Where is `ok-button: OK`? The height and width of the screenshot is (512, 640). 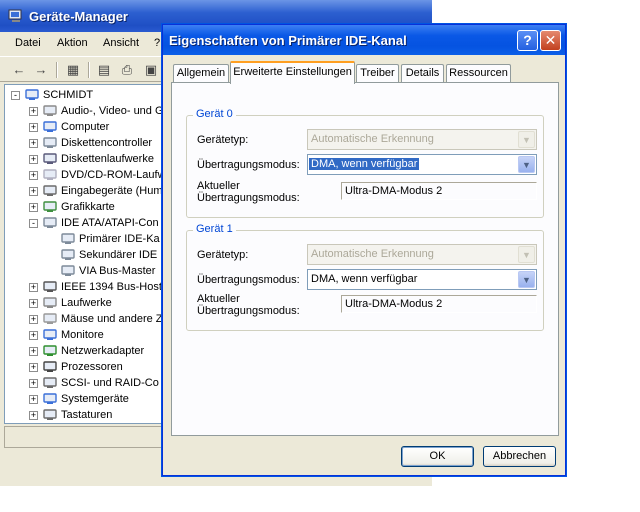 ok-button: OK is located at coordinates (437, 456).